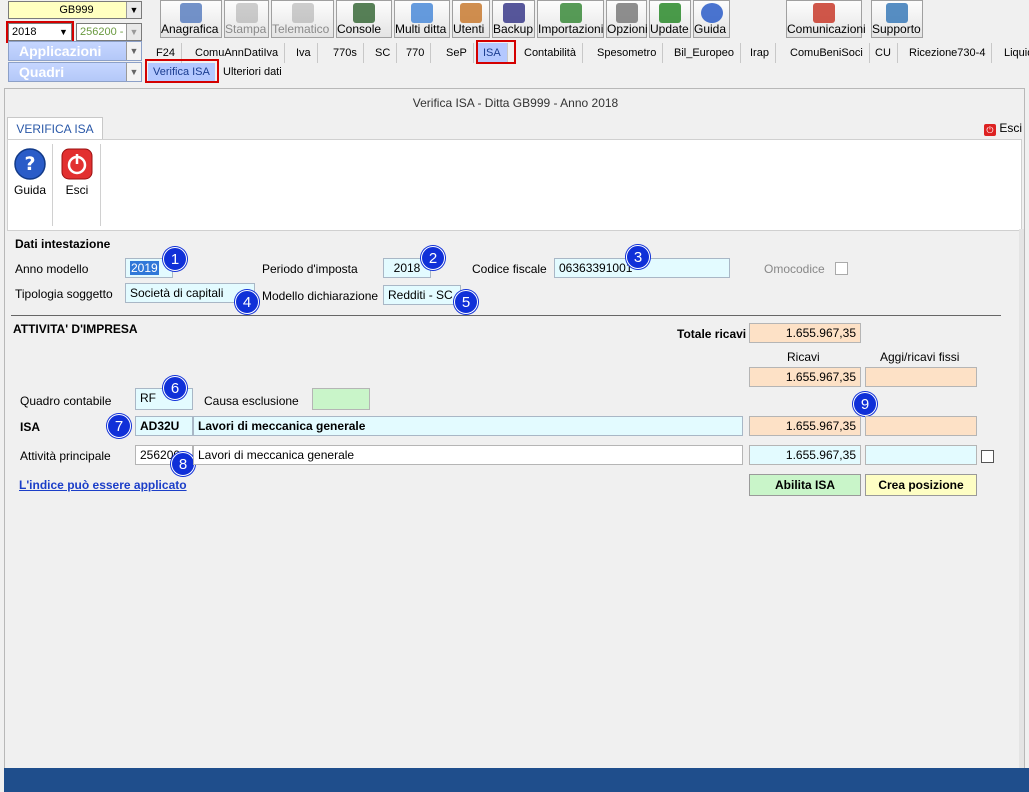  Describe the element at coordinates (341, 399) in the screenshot. I see `causa-field` at that location.